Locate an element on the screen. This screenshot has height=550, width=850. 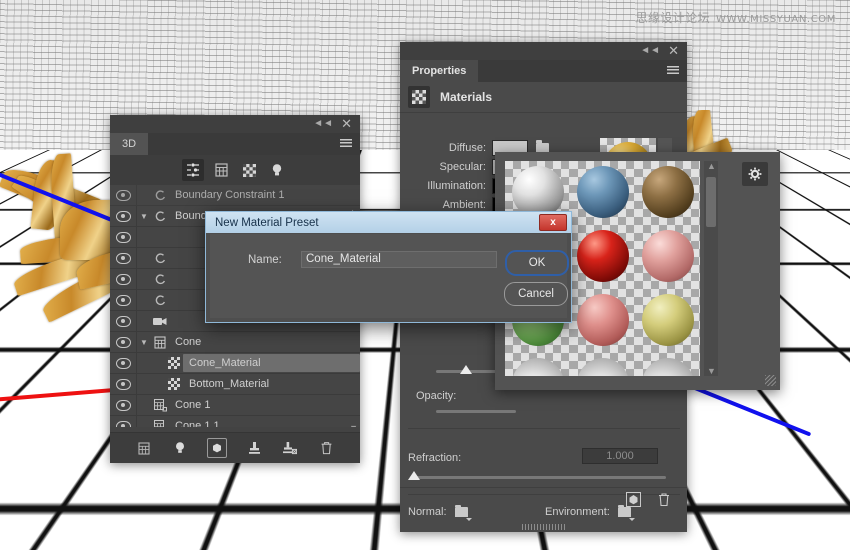
delete-material-icon is located at coordinates (664, 502).